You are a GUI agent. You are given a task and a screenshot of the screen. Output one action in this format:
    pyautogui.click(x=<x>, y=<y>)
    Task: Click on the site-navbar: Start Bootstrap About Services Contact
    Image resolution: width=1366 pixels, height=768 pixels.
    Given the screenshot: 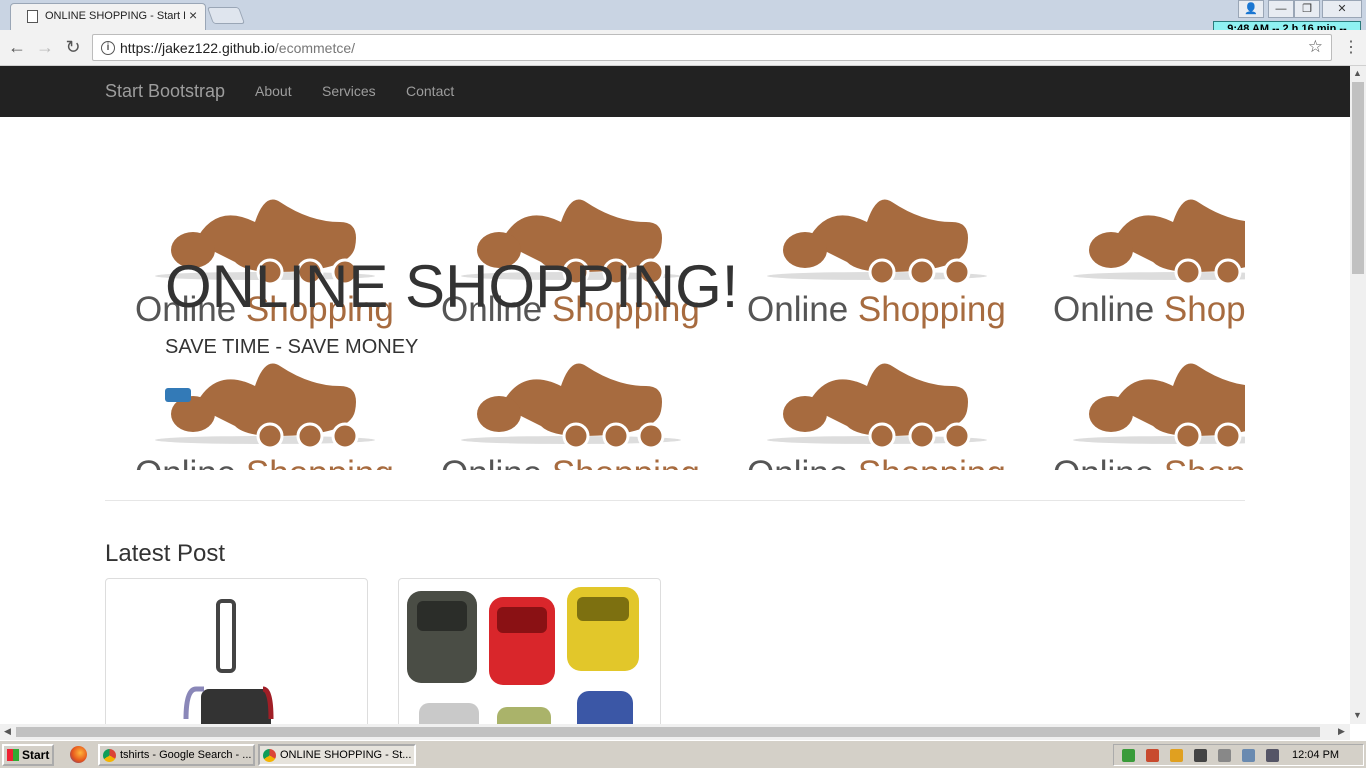 What is the action you would take?
    pyautogui.click(x=675, y=91)
    